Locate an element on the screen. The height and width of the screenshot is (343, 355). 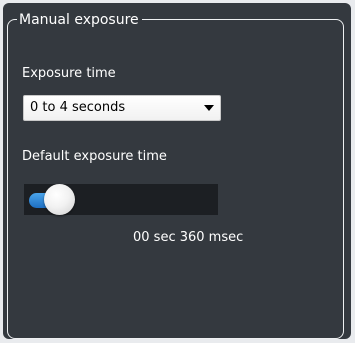
default-exposure-time-readout: 00 sec 360 msec is located at coordinates (188, 237).